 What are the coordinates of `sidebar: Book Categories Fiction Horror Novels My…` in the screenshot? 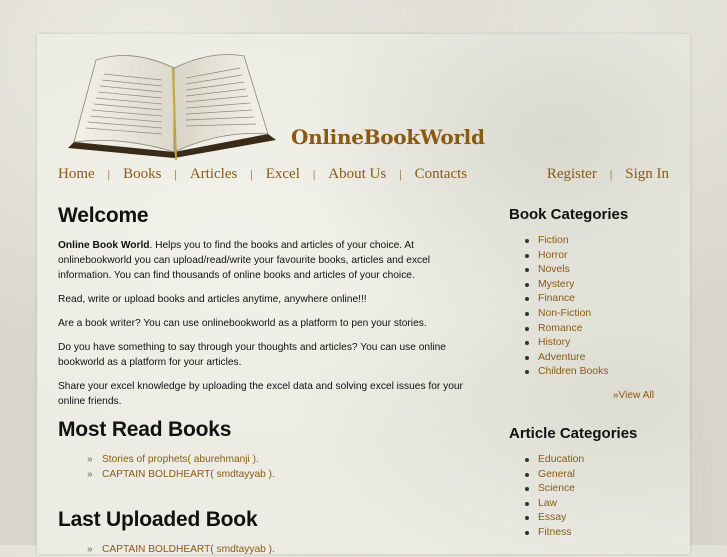 It's located at (594, 373).